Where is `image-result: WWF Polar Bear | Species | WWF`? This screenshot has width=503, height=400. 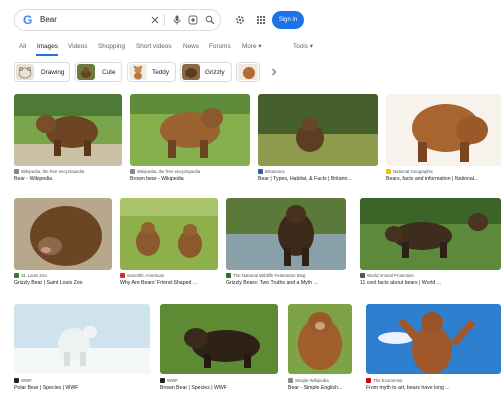 image-result: WWF Polar Bear | Species | WWF is located at coordinates (82, 351).